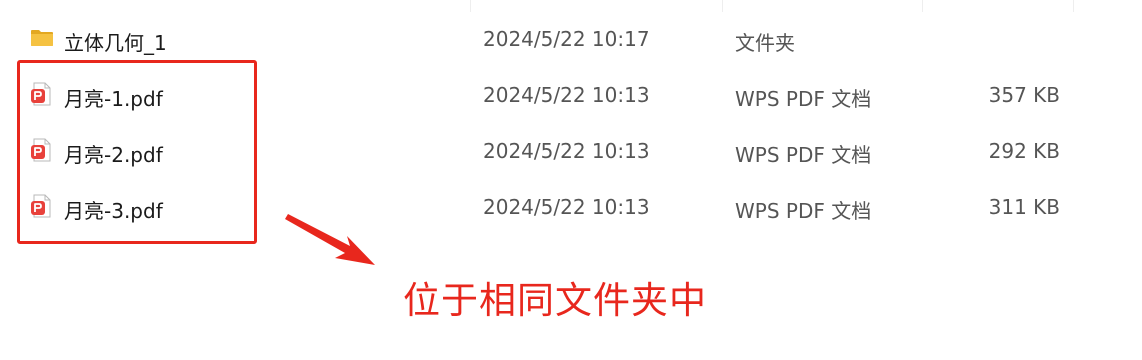  What do you see at coordinates (1024, 207) in the screenshot?
I see `file-size: 311 KB` at bounding box center [1024, 207].